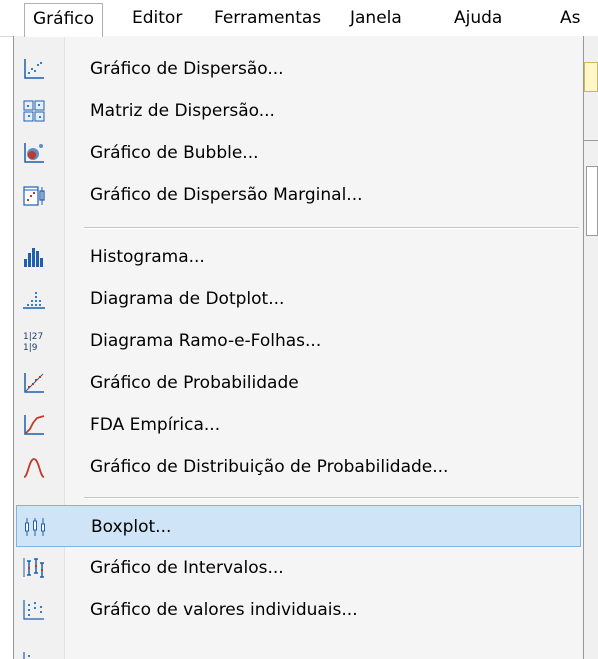  Describe the element at coordinates (35, 527) in the screenshot. I see `boxplot-icon` at that location.